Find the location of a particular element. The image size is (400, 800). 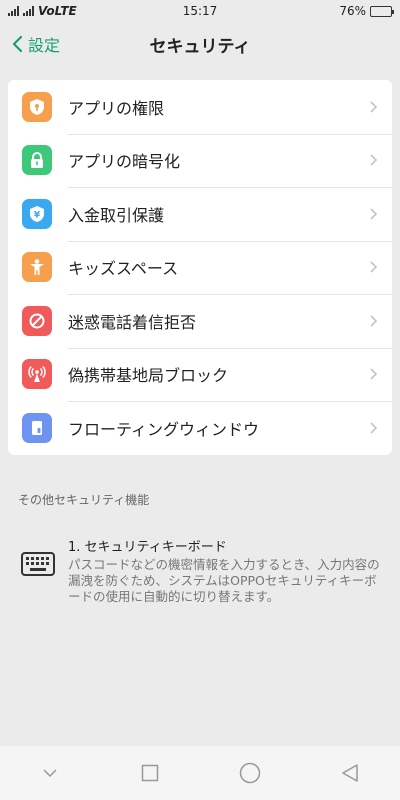

floating-window-icon is located at coordinates (37, 427).